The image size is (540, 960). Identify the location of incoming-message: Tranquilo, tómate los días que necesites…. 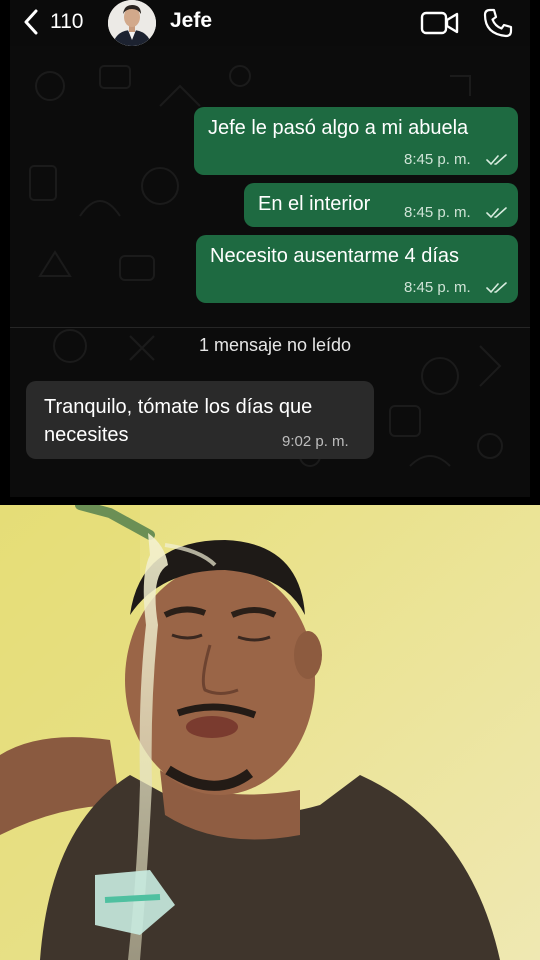
(200, 420).